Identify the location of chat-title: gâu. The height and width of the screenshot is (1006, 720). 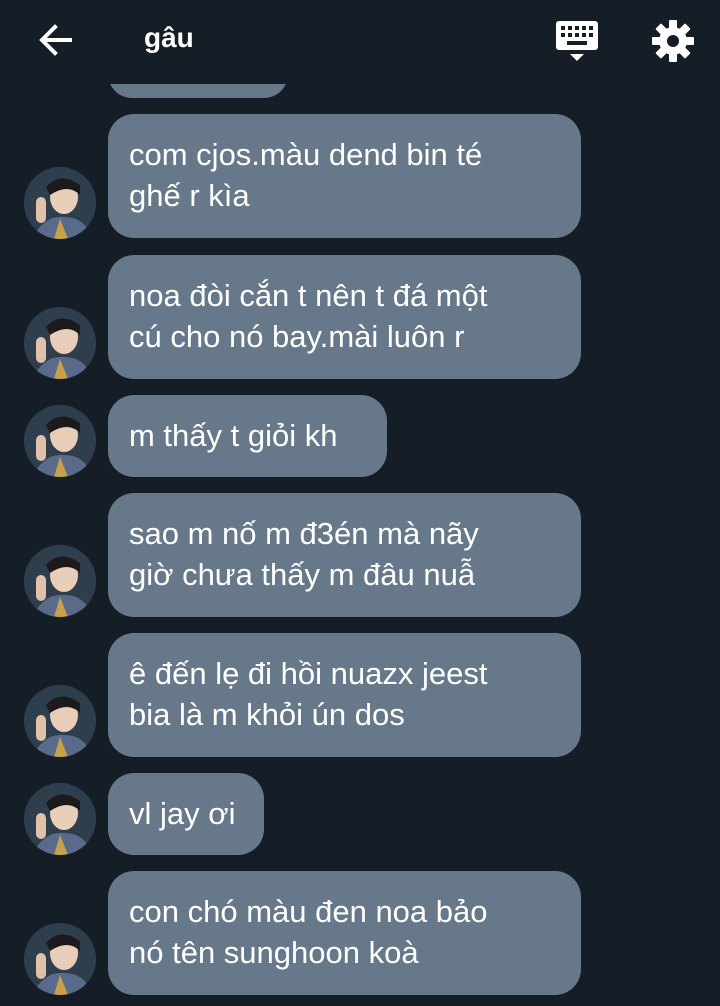
(169, 37).